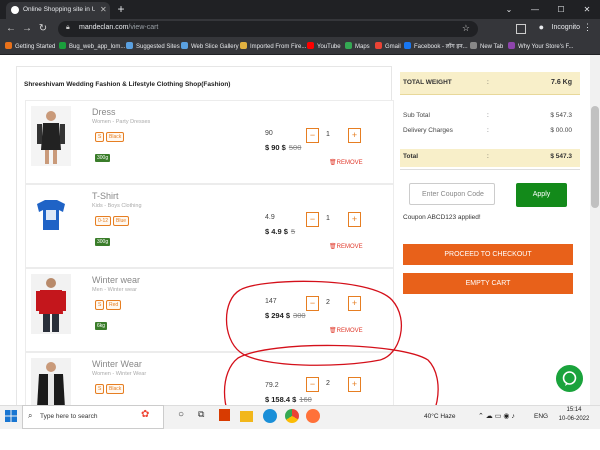 The height and width of the screenshot is (450, 600). I want to click on tray-icons: ⌃ ☁ ▭ ◉ ♪, so click(496, 416).